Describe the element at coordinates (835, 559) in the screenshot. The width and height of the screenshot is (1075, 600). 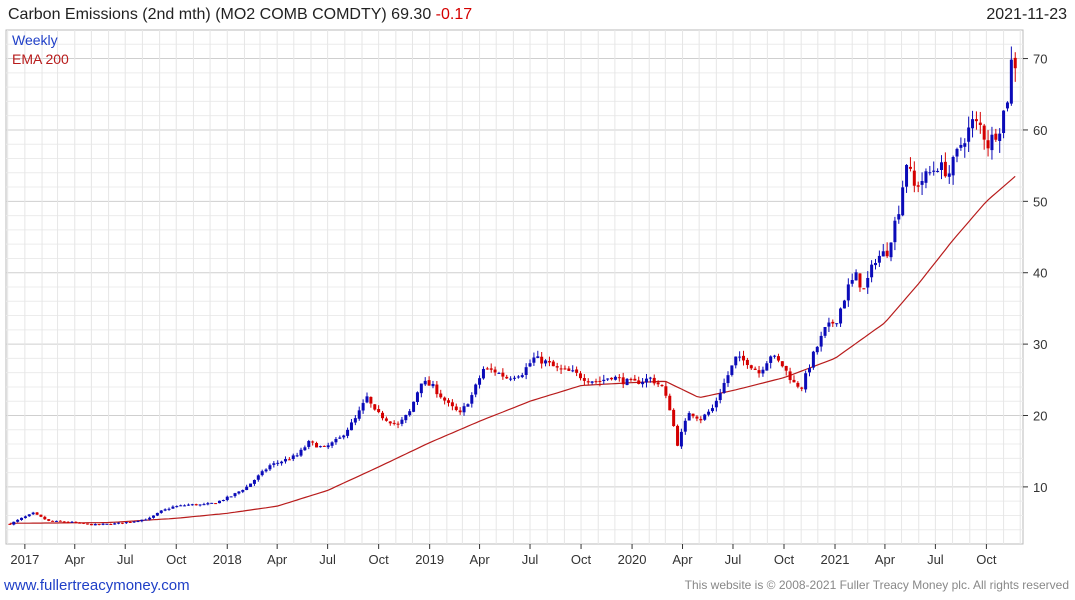
I see `x-tick-label: 2021` at that location.